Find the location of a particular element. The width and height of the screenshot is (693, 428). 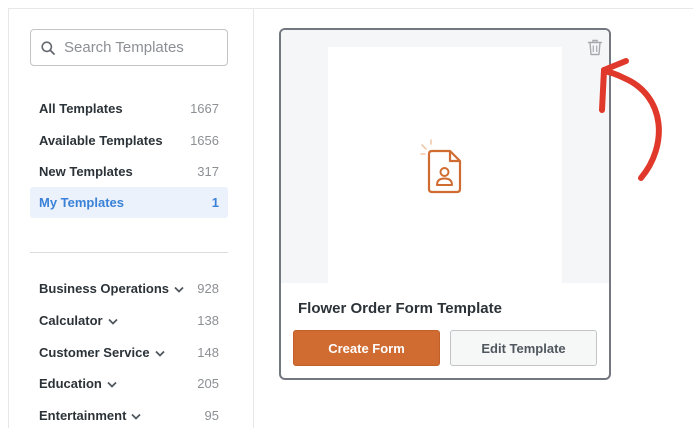

category-customer-service: Customer Service 148 is located at coordinates (129, 352).